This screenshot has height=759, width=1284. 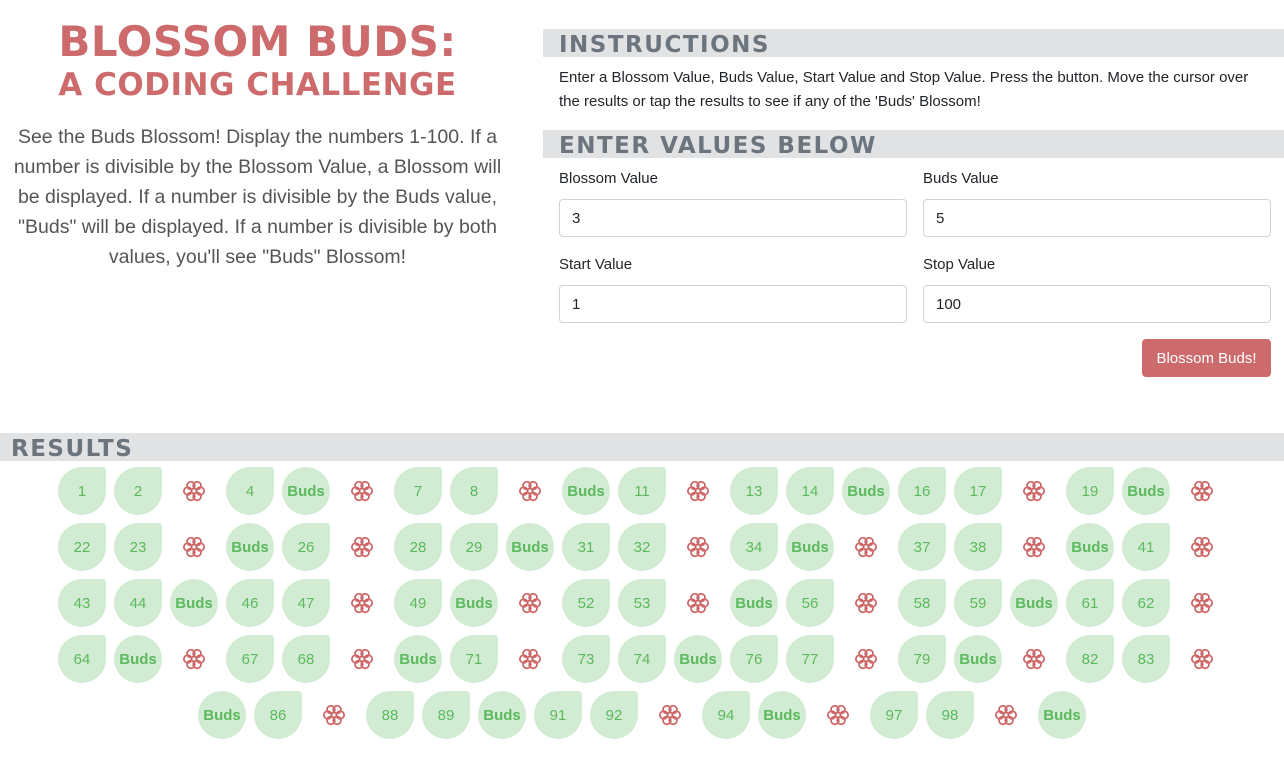 What do you see at coordinates (754, 491) in the screenshot?
I see `result-number: 13` at bounding box center [754, 491].